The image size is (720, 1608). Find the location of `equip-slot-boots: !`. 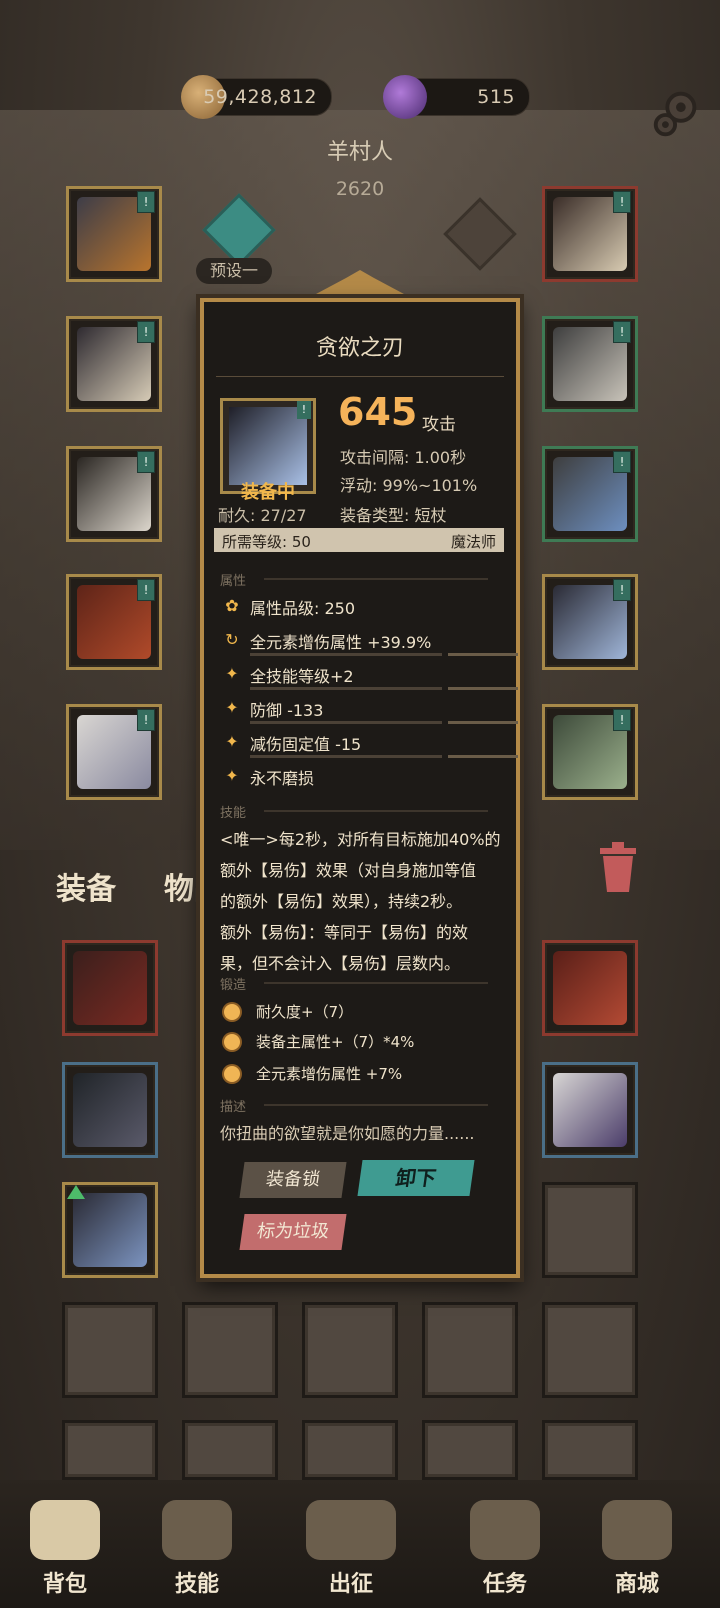

equip-slot-boots: ! is located at coordinates (114, 752).